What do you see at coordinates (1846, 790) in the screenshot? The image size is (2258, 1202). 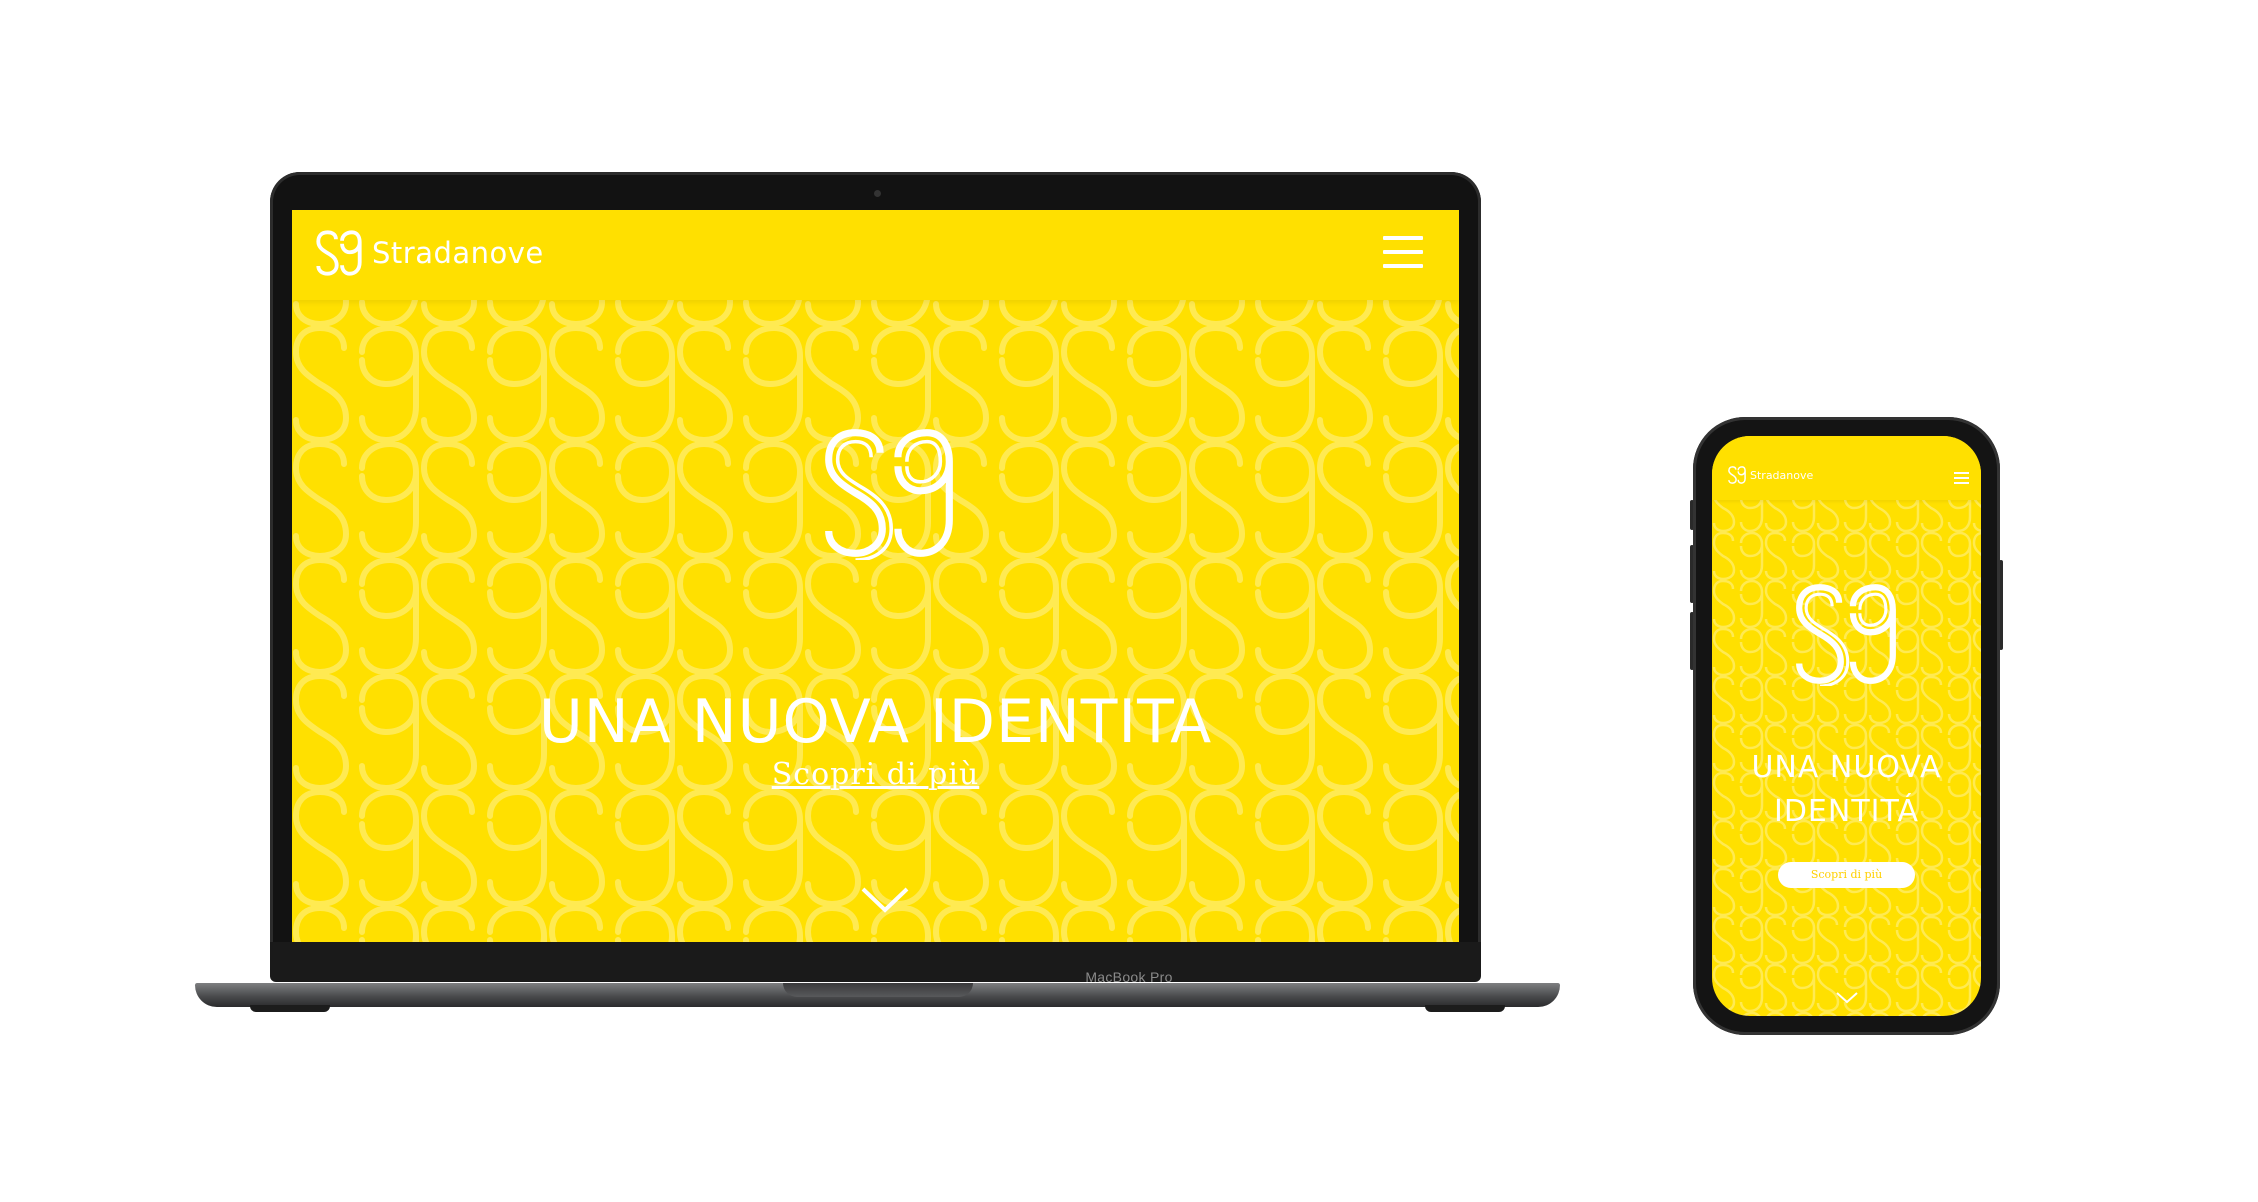 I see `phone-hero-title: UNA NUOVA IDENTITÁ` at bounding box center [1846, 790].